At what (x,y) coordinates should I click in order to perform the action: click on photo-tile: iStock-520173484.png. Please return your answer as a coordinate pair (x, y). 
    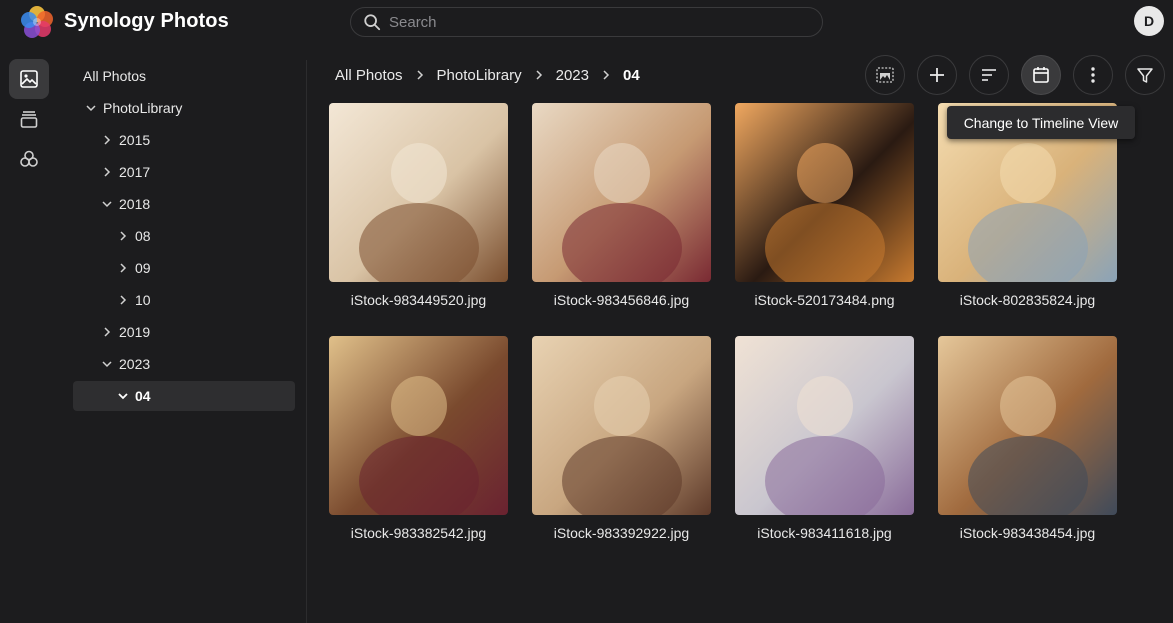
    Looking at the image, I should click on (824, 205).